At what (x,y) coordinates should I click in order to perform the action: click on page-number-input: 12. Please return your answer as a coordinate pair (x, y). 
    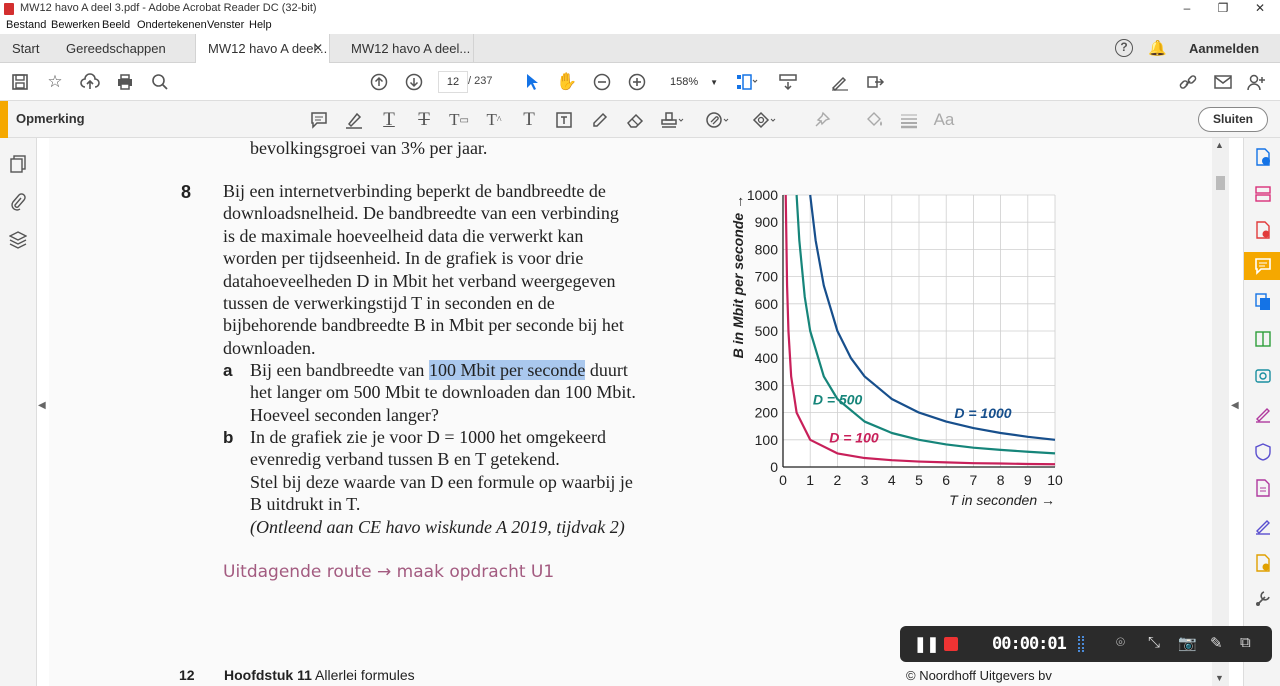
    Looking at the image, I should click on (453, 82).